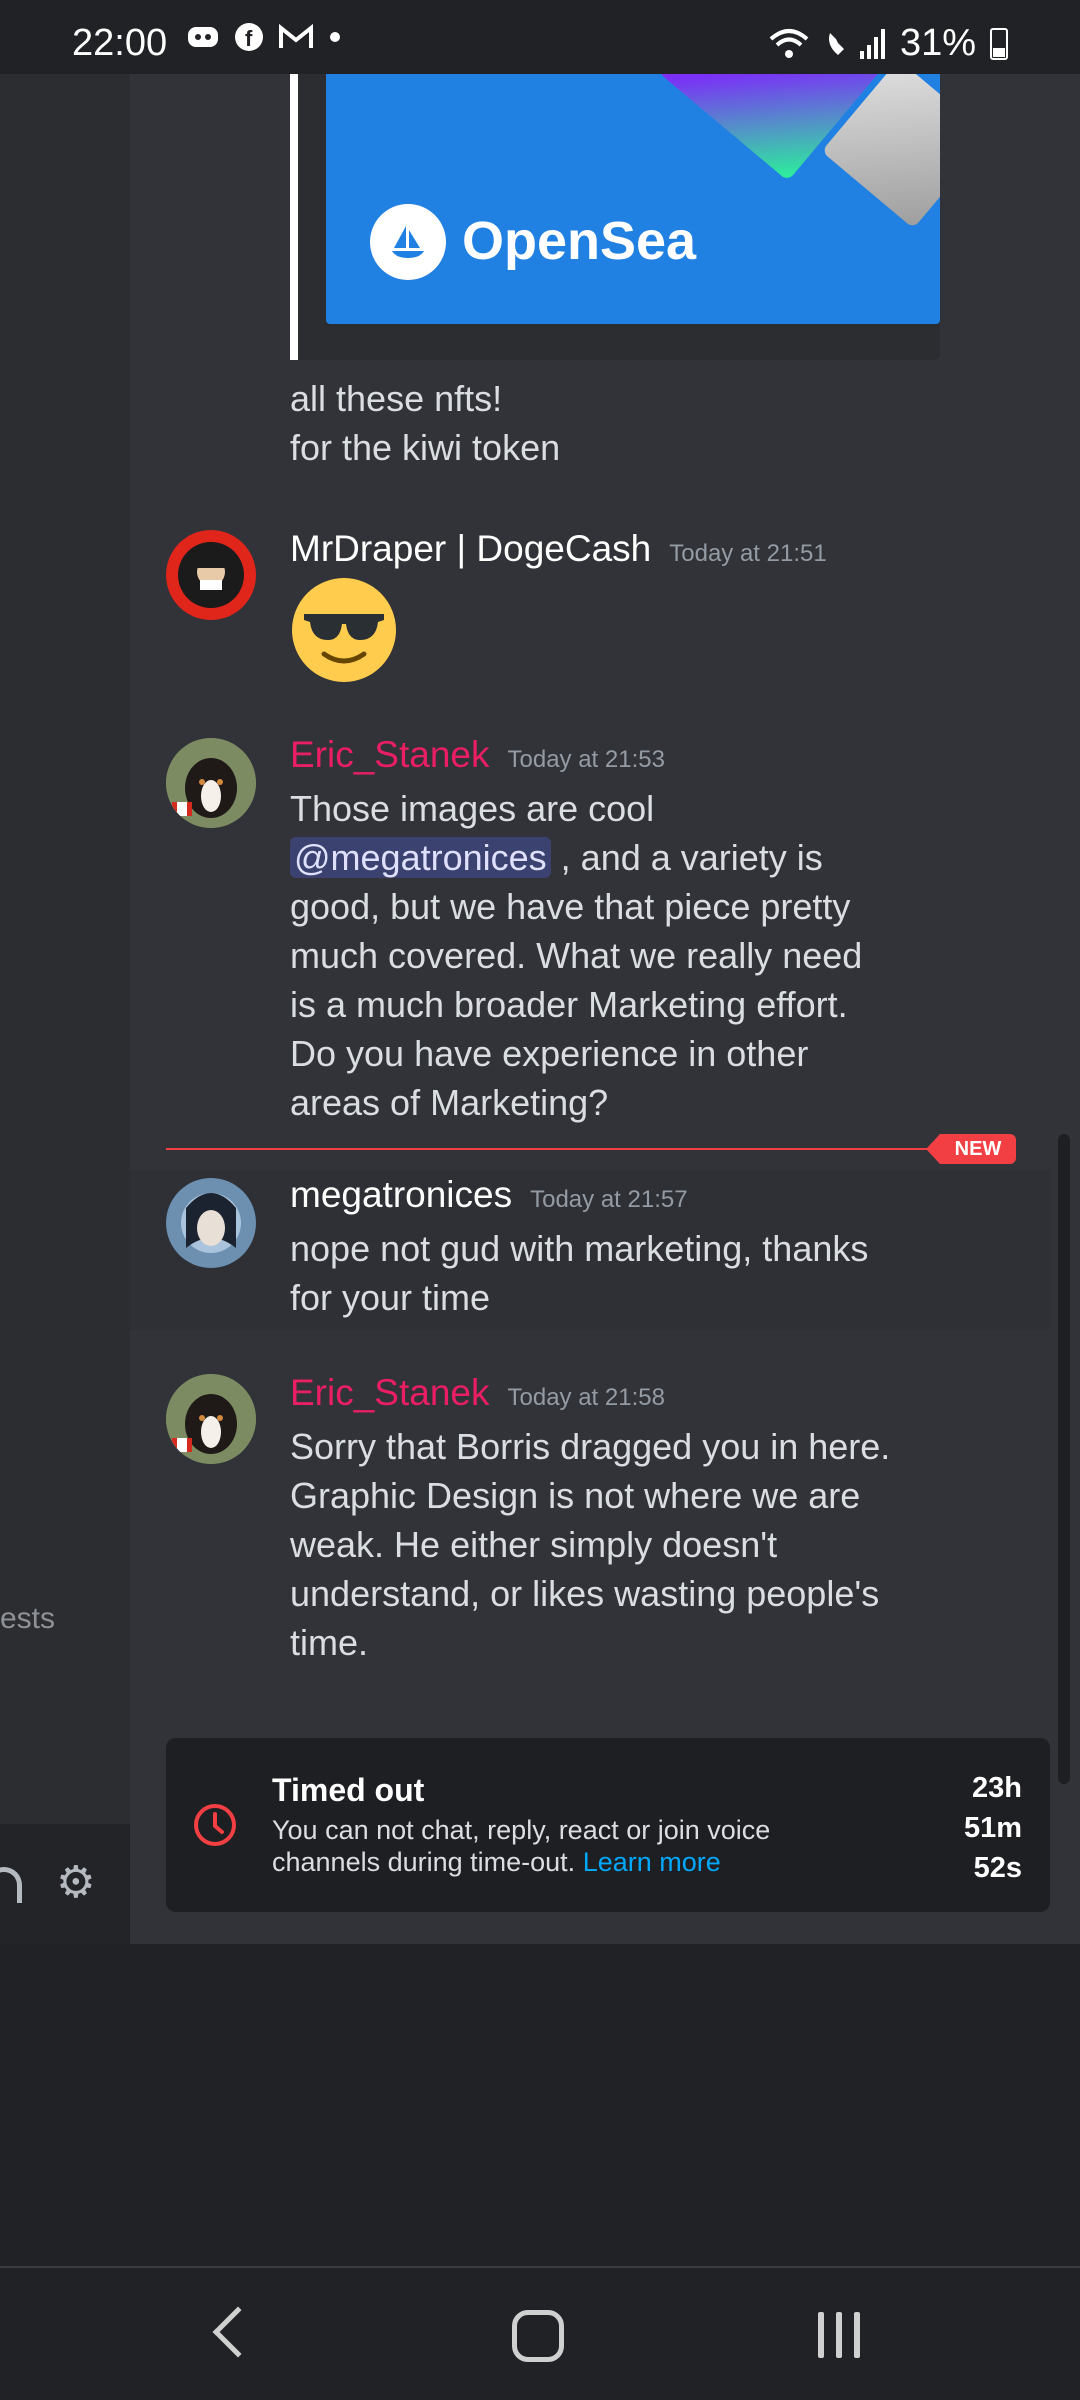 The width and height of the screenshot is (1080, 2400). Describe the element at coordinates (937, 43) in the screenshot. I see `battery-percent: 31%` at that location.